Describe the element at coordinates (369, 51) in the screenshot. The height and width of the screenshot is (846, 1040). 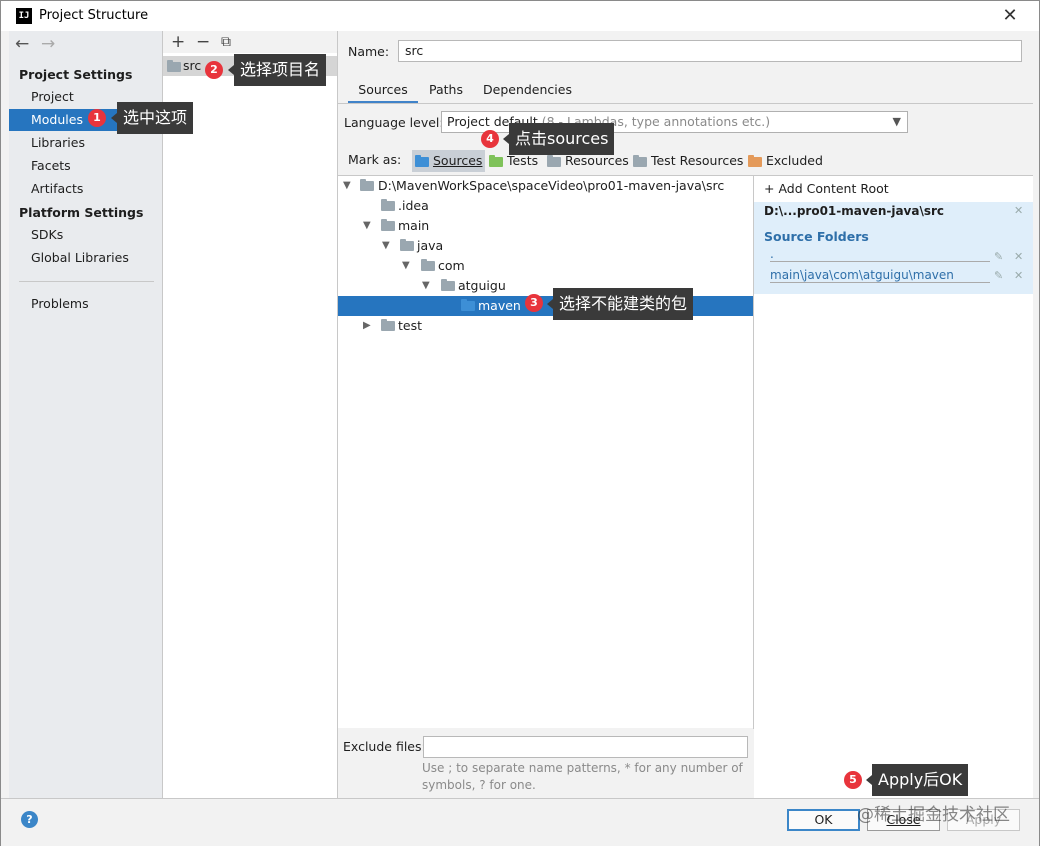
I see `name-label: Name:` at that location.